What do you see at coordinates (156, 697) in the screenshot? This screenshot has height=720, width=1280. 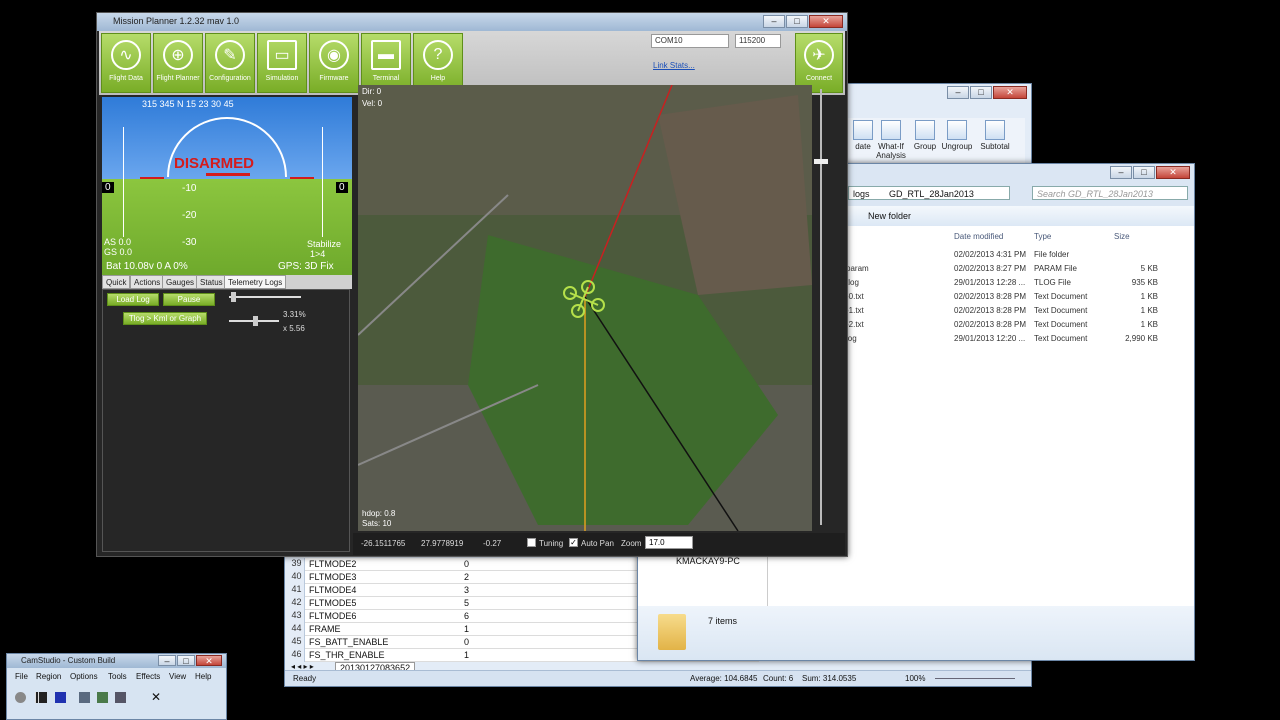 I see `cursor-icon: ✕` at bounding box center [156, 697].